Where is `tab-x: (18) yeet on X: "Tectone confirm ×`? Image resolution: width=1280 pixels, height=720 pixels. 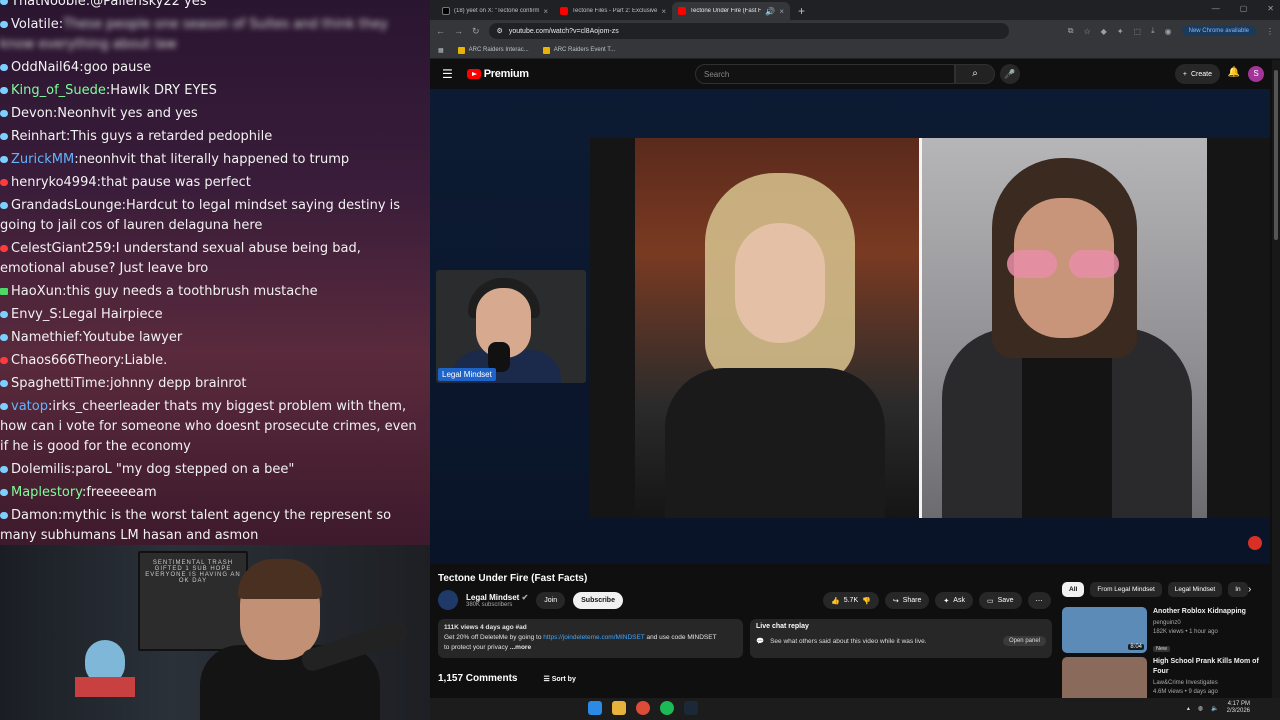
tab-x: (18) yeet on X: "Tectone confirm × is located at coordinates (495, 11).